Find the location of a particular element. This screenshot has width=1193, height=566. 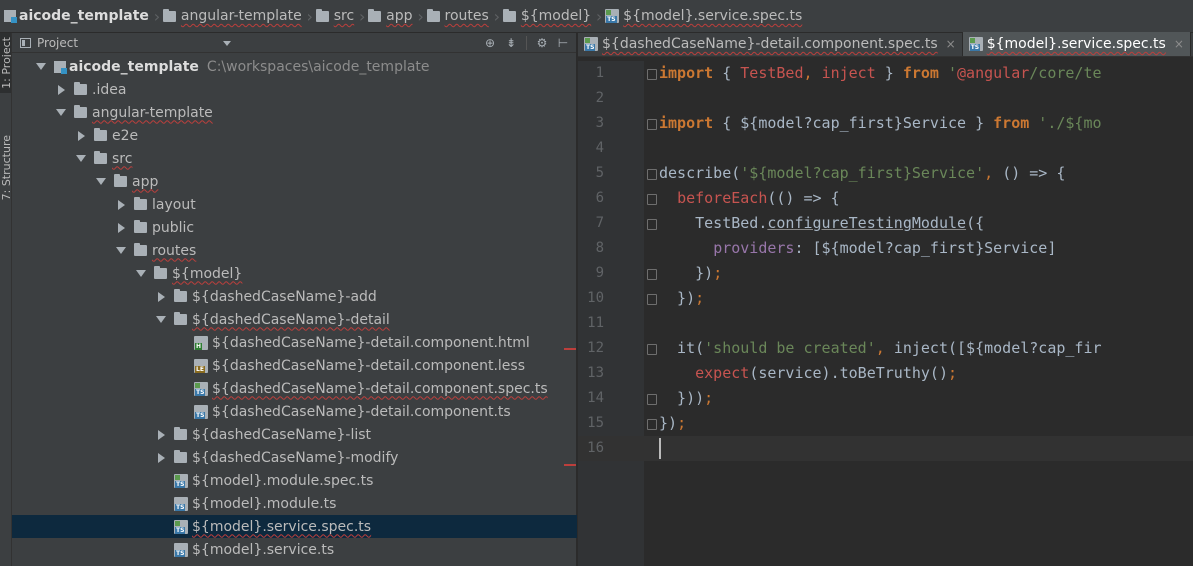

code-text: beforeEach(() => { is located at coordinates (749, 198).